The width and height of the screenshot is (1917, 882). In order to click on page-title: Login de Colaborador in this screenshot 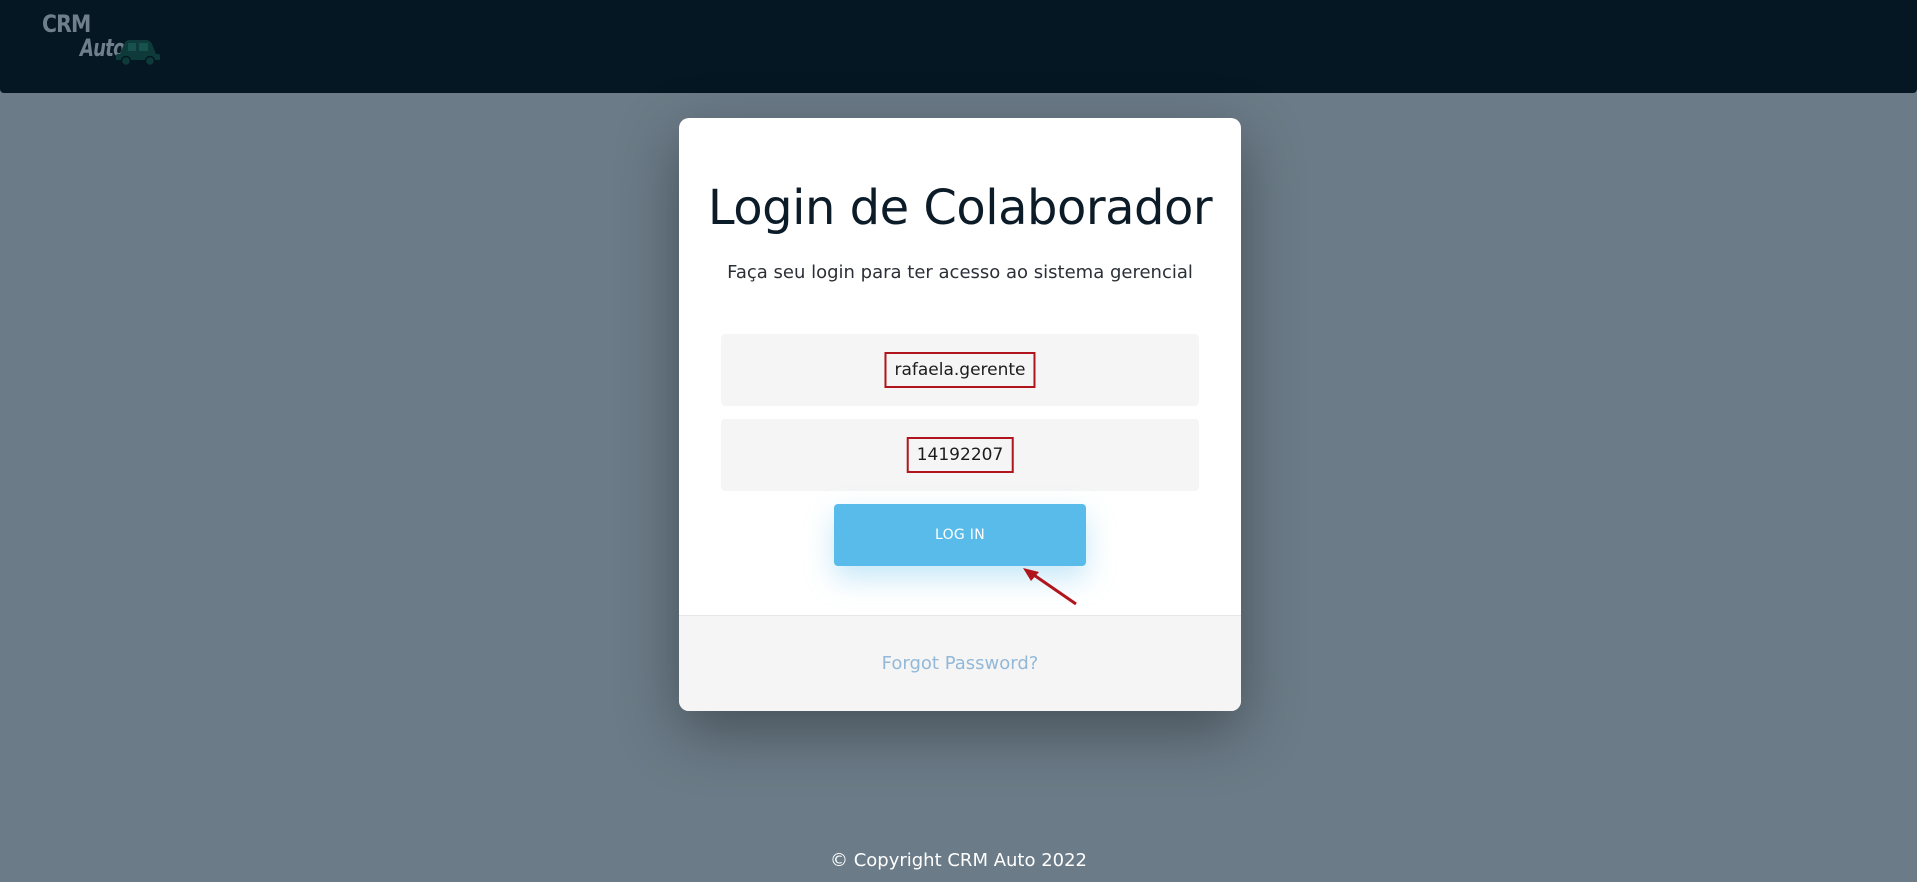, I will do `click(960, 208)`.